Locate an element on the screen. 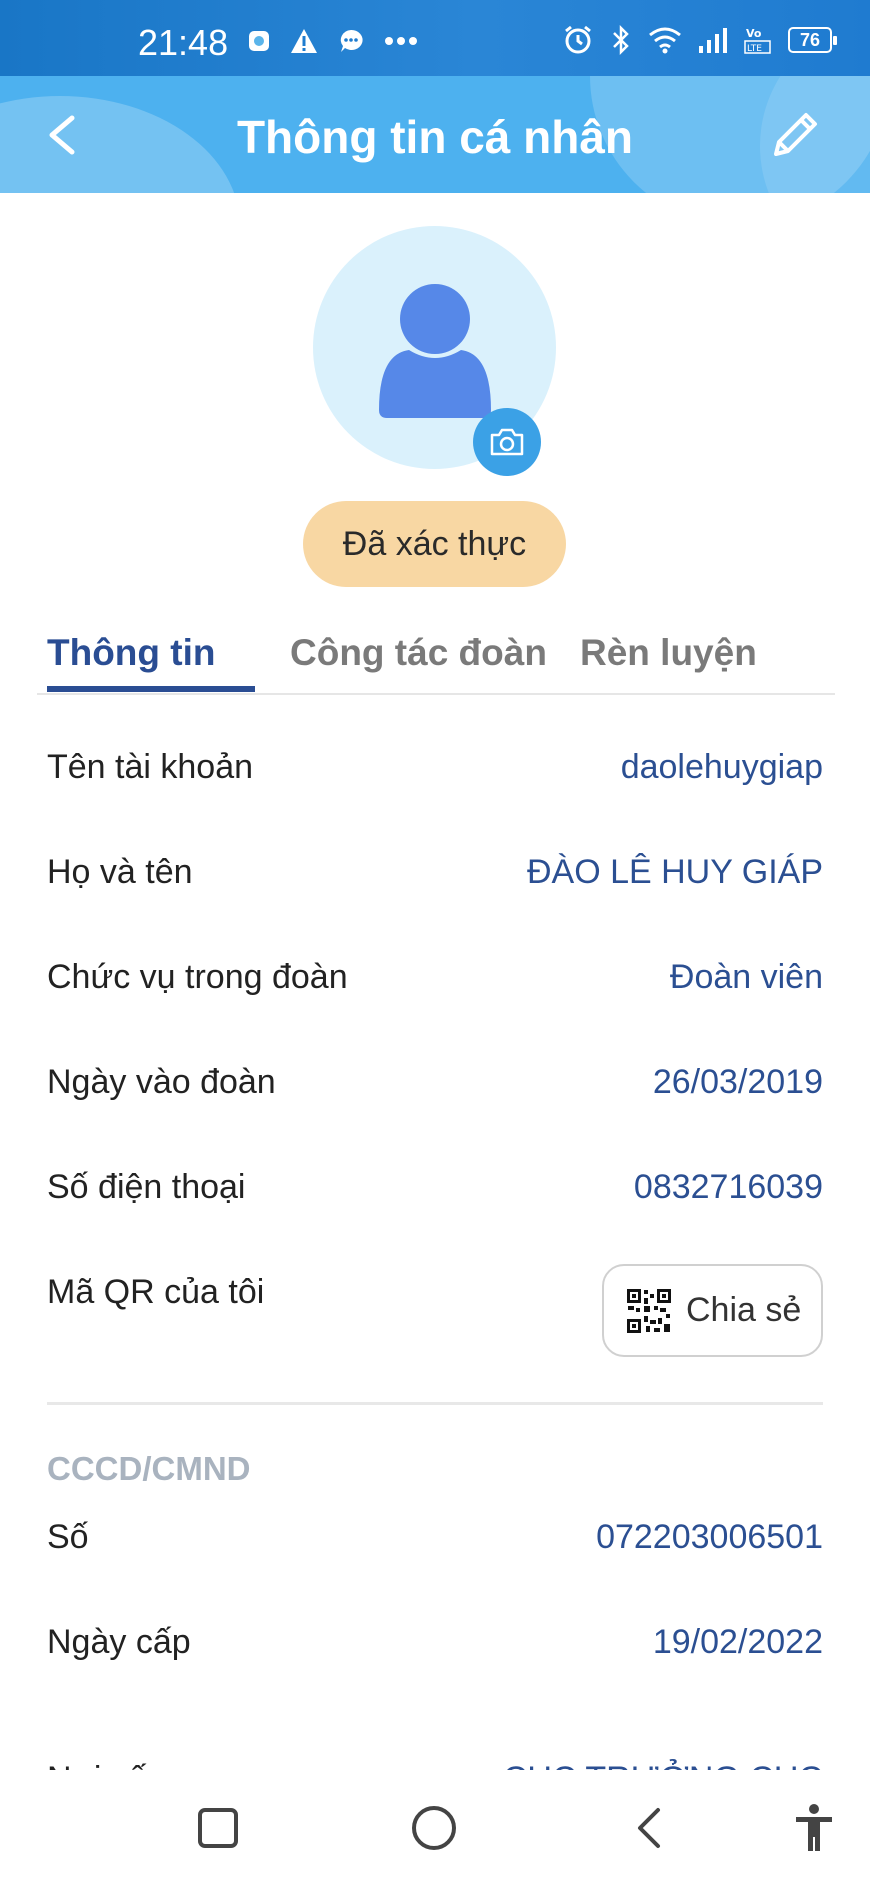 The height and width of the screenshot is (1884, 870). wifi-icon is located at coordinates (665, 40).